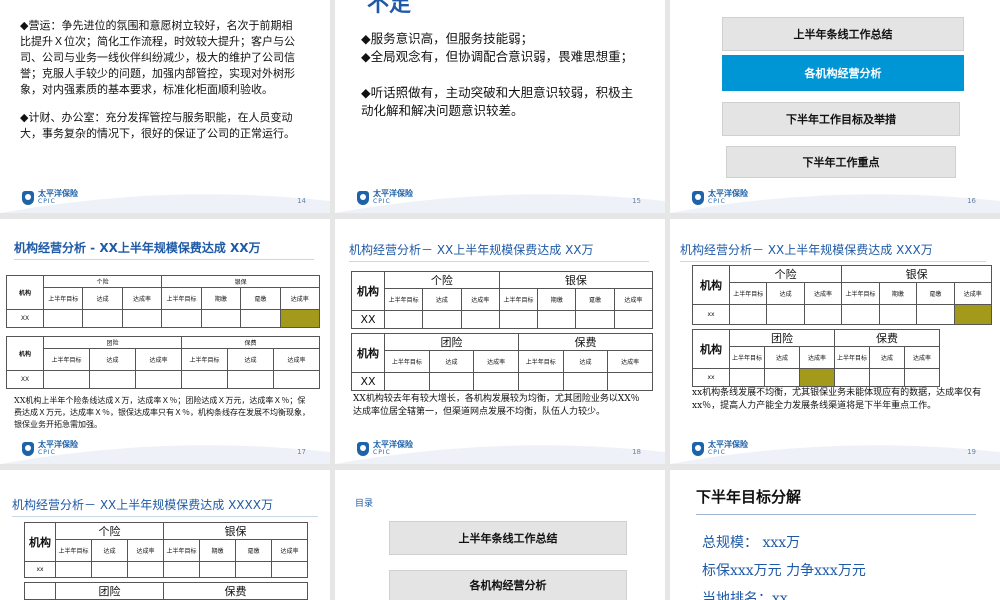 This screenshot has width=1000, height=600. What do you see at coordinates (447, 38) in the screenshot?
I see `slide-15-p1: ◆服务意识高，但服务技能弱；` at bounding box center [447, 38].